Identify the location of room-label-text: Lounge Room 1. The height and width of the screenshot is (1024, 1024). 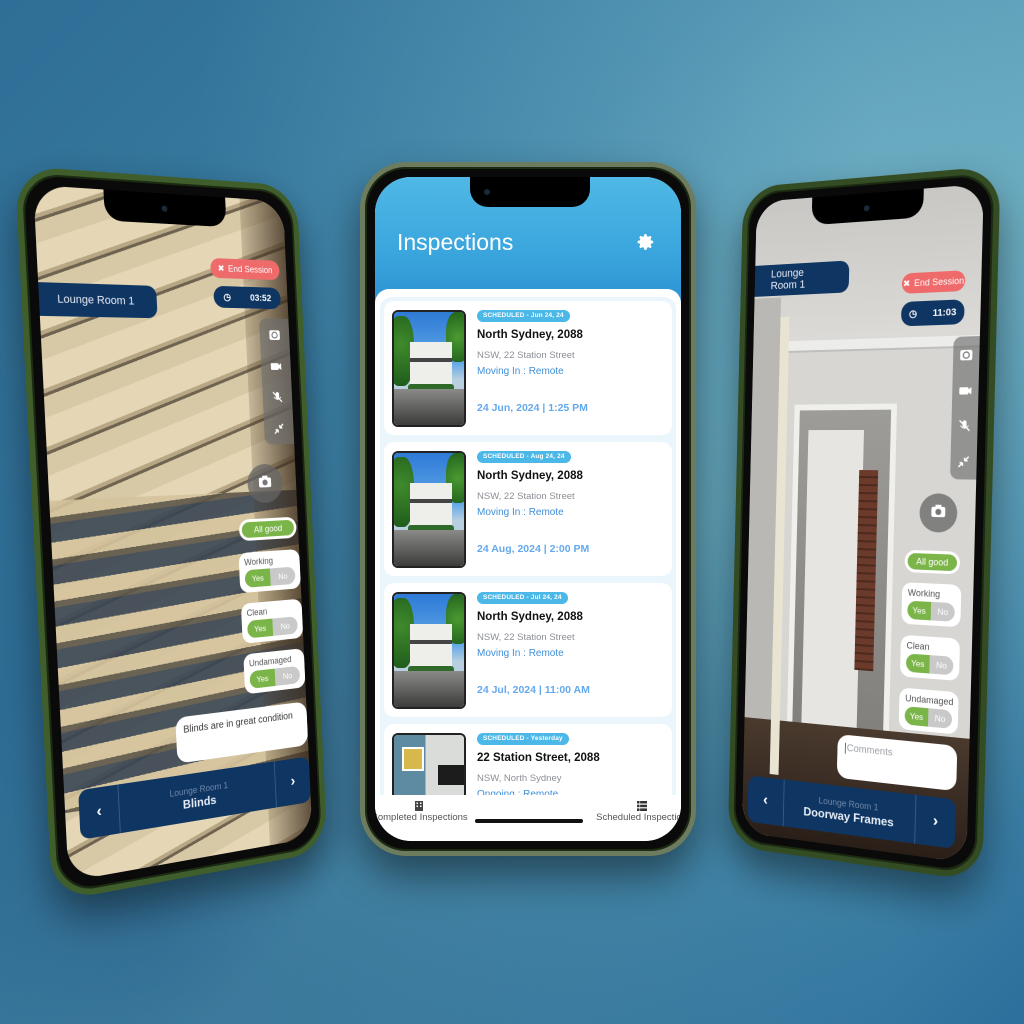
(788, 280).